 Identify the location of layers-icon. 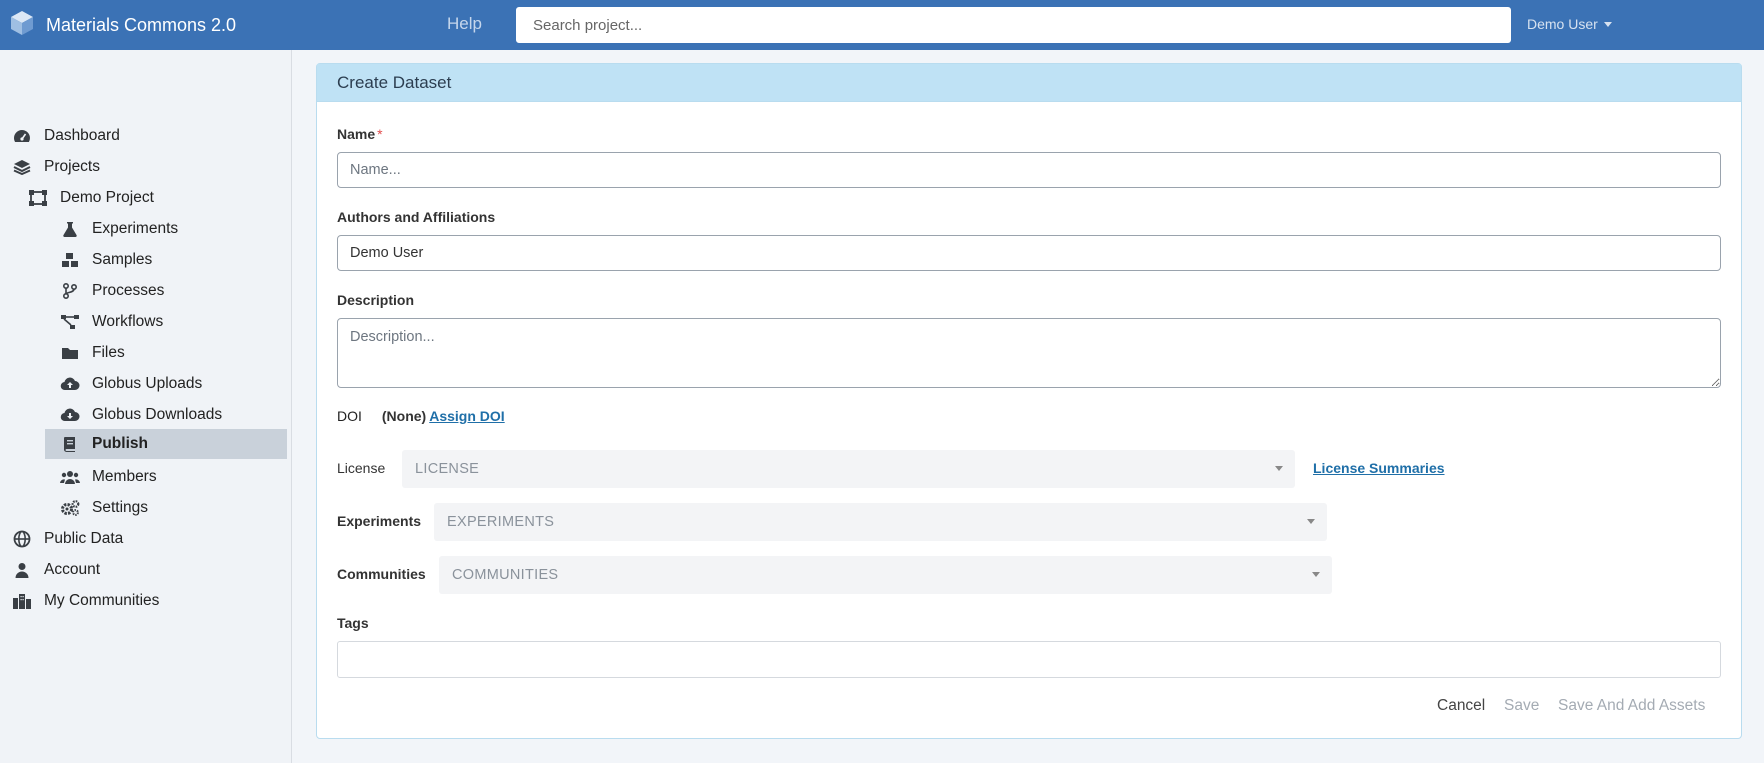
(22, 167).